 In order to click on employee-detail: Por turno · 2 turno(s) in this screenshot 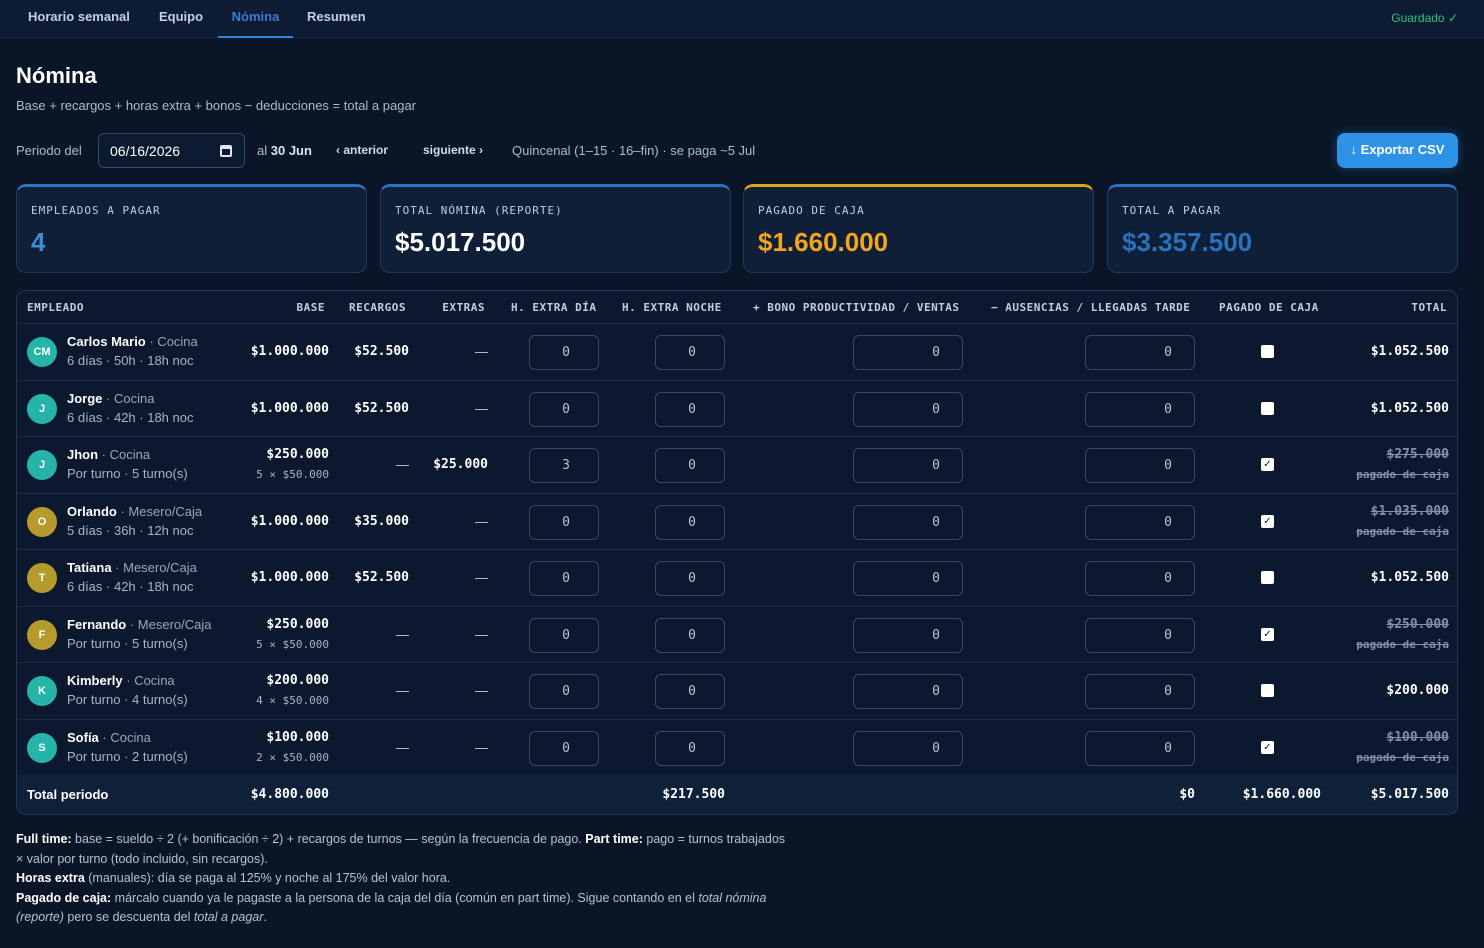, I will do `click(127, 756)`.